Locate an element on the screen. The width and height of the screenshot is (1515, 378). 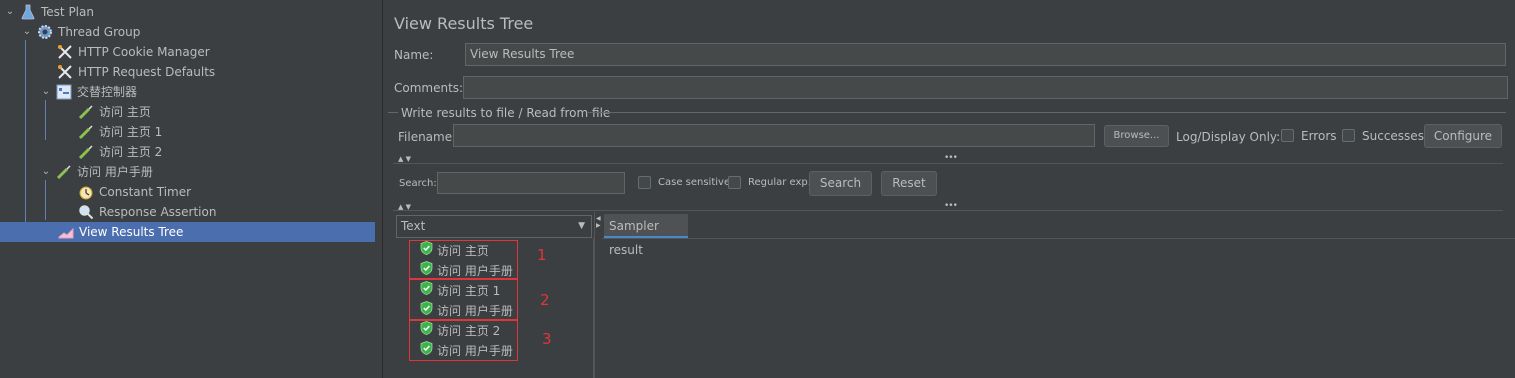
name-field: View Results Tree is located at coordinates (985, 54).